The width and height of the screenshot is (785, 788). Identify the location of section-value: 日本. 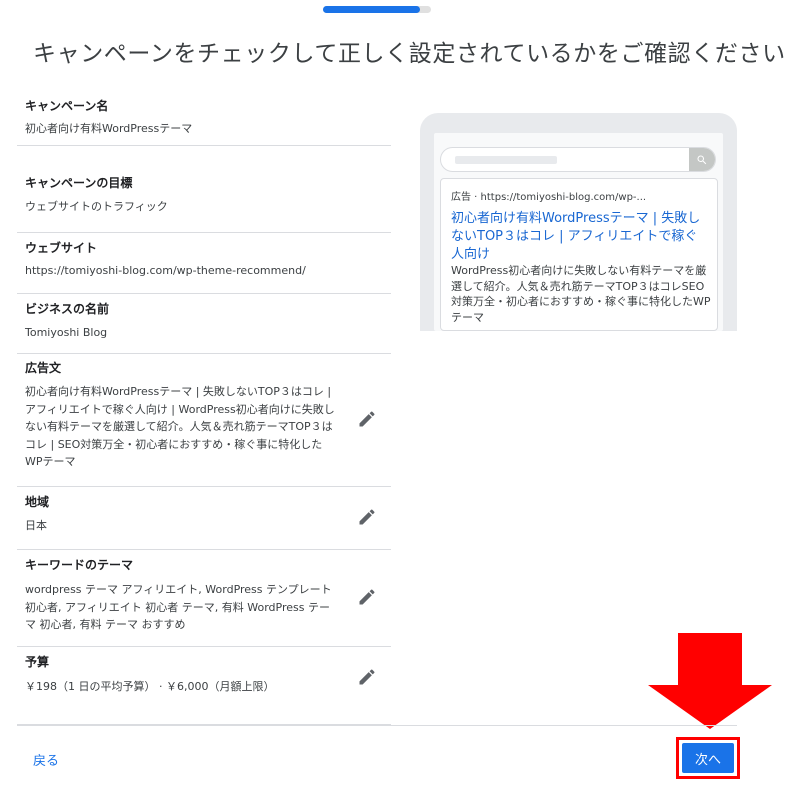
(36, 525).